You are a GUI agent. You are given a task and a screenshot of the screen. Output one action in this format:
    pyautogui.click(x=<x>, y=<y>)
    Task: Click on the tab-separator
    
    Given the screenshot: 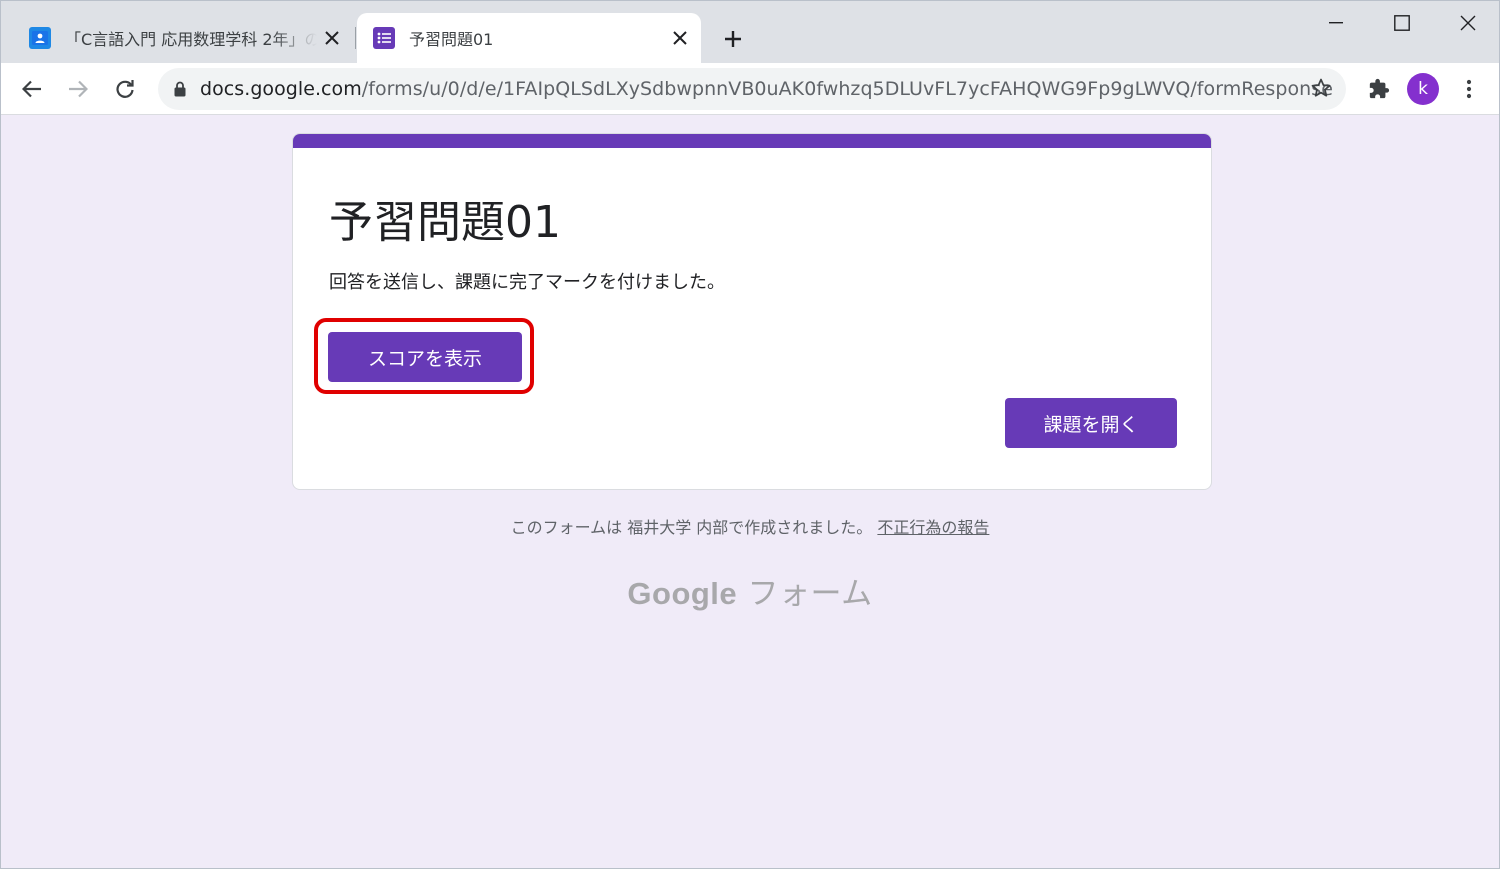 What is the action you would take?
    pyautogui.click(x=355, y=38)
    